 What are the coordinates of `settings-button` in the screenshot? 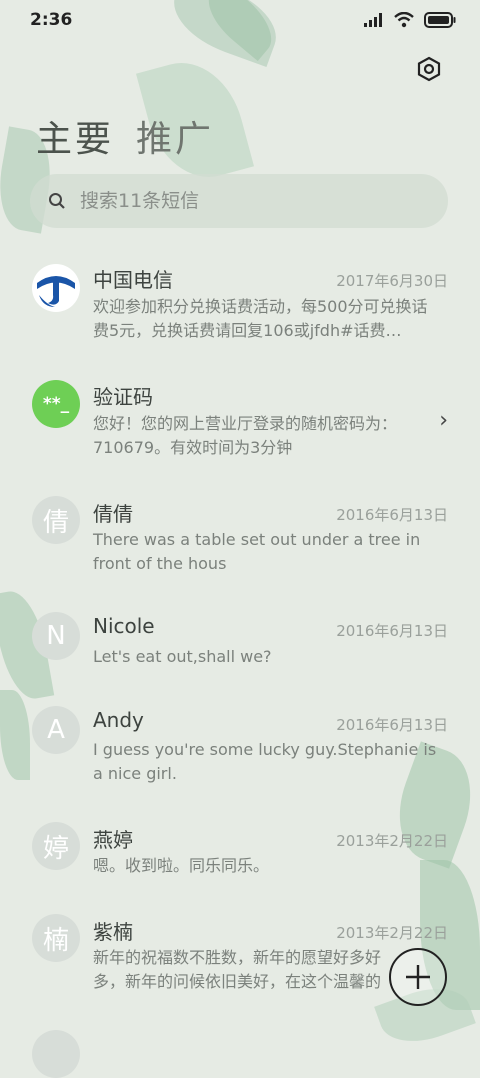 It's located at (429, 69).